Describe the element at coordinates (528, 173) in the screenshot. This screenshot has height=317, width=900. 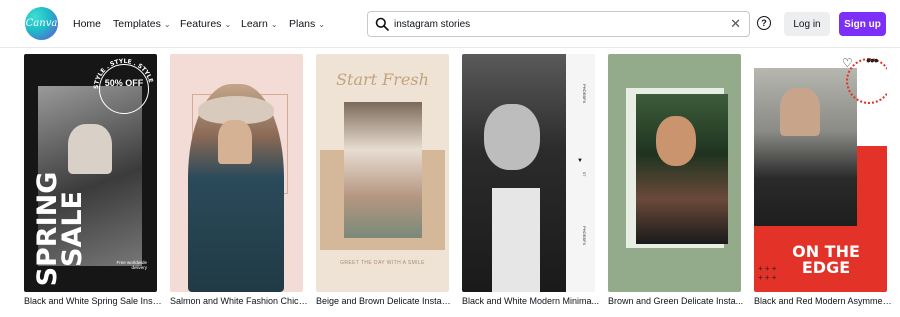
I see `template-card-modern-minimal: PHOEBFX ▼ 07 PHOEBFX` at that location.